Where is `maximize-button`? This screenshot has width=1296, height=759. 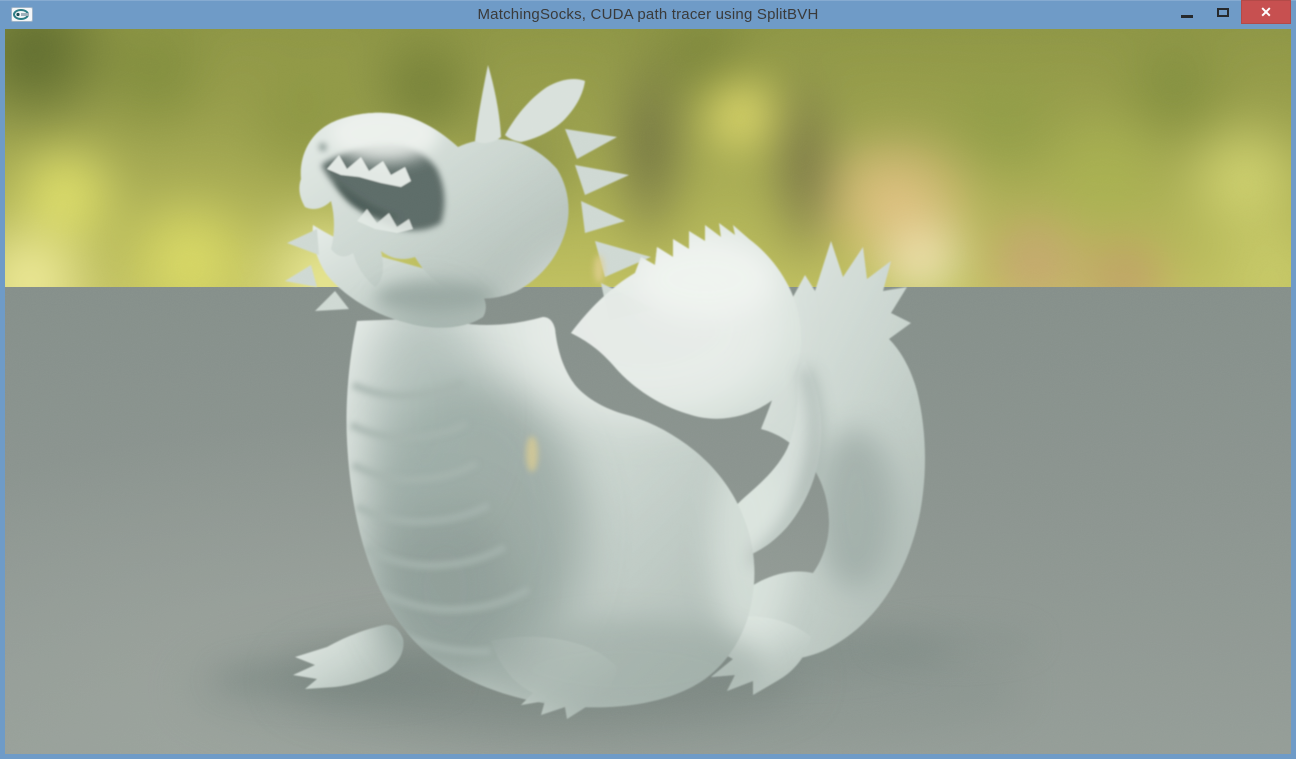 maximize-button is located at coordinates (1223, 12).